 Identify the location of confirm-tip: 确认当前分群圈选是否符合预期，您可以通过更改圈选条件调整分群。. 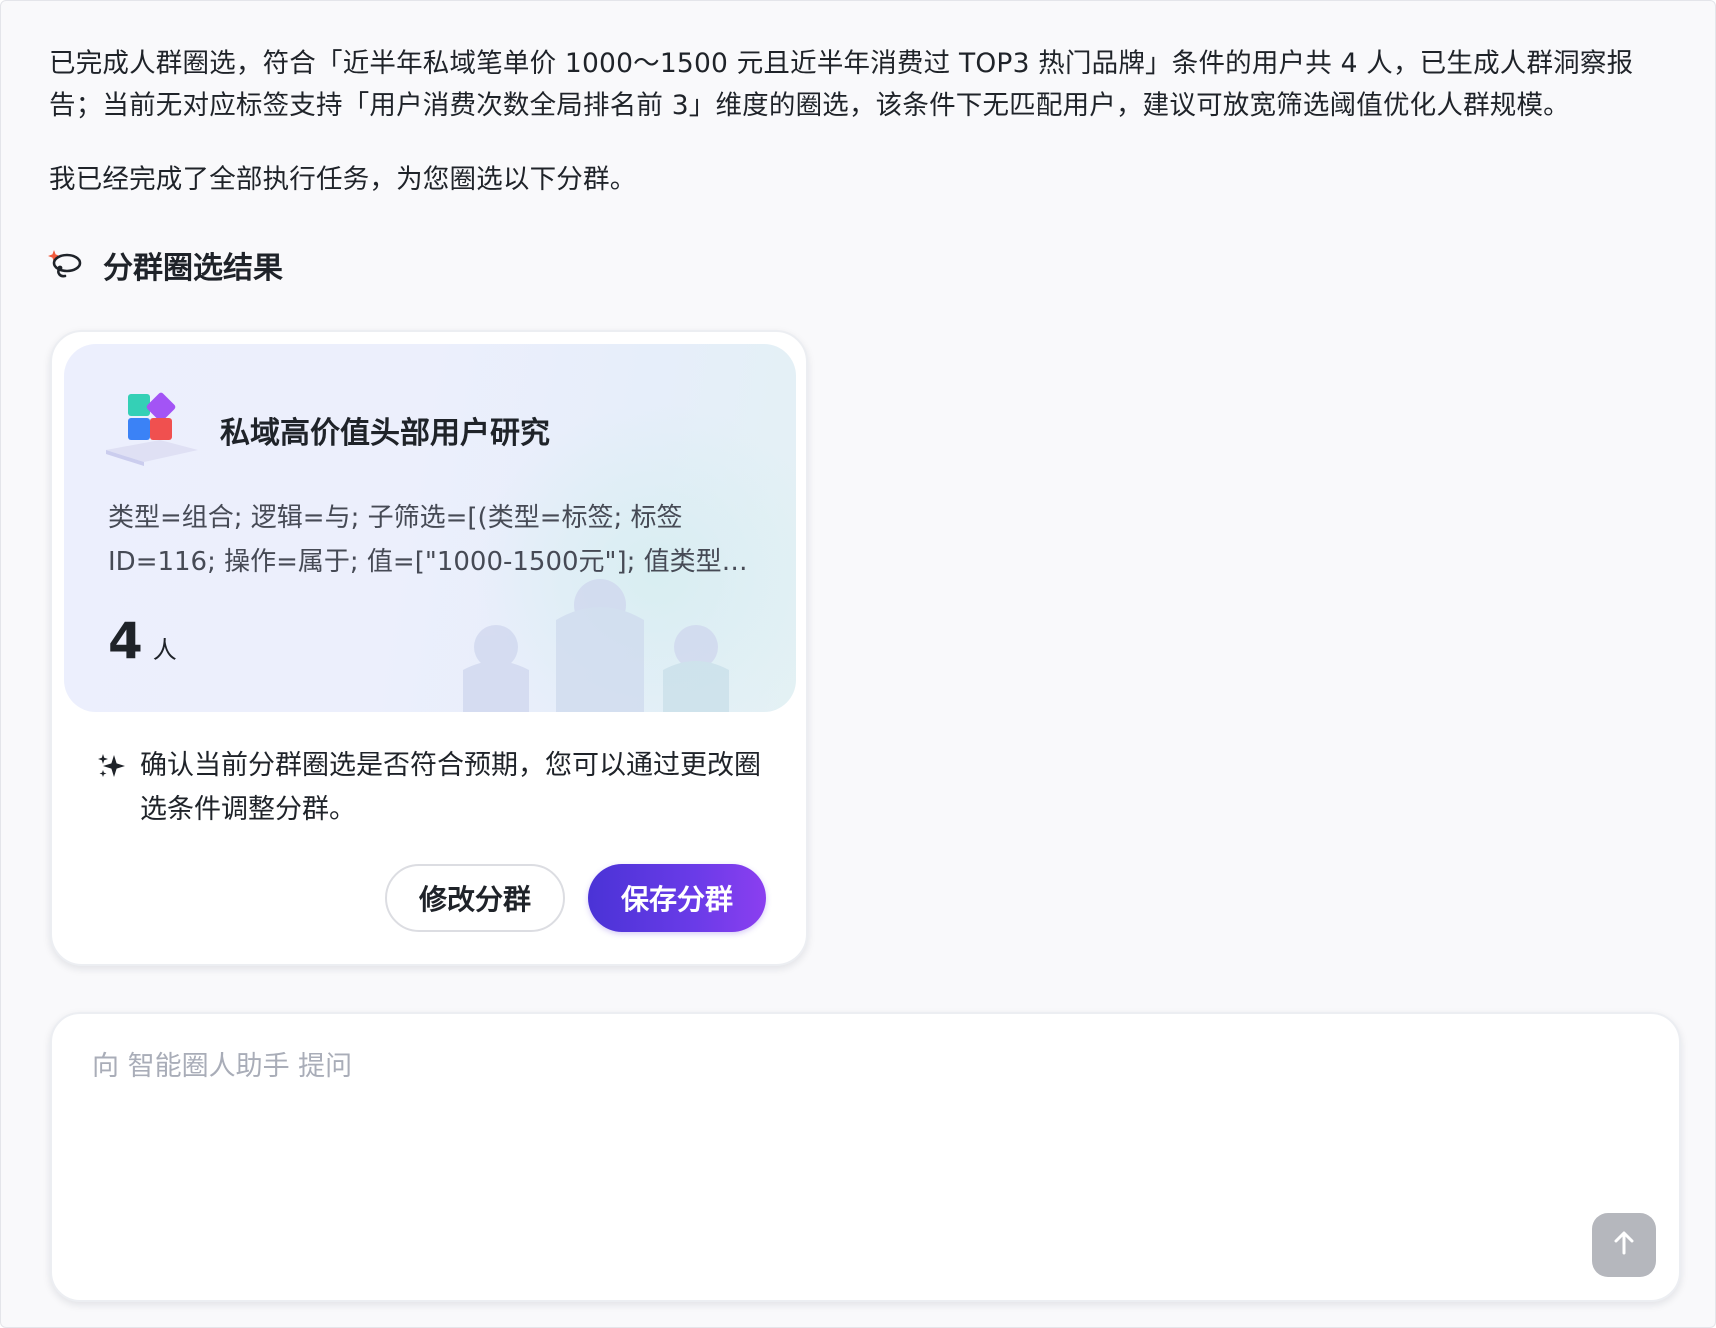
(438, 788).